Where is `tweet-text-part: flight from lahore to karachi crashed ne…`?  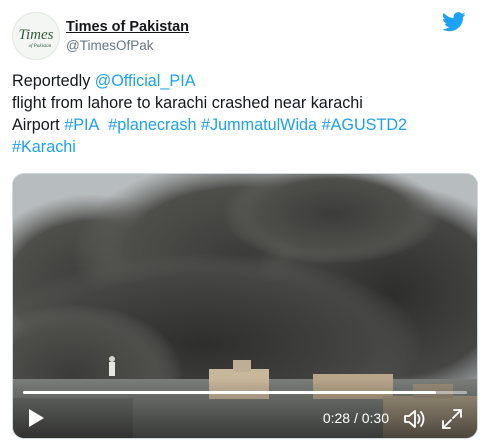 tweet-text-part: flight from lahore to karachi crashed ne… is located at coordinates (187, 103).